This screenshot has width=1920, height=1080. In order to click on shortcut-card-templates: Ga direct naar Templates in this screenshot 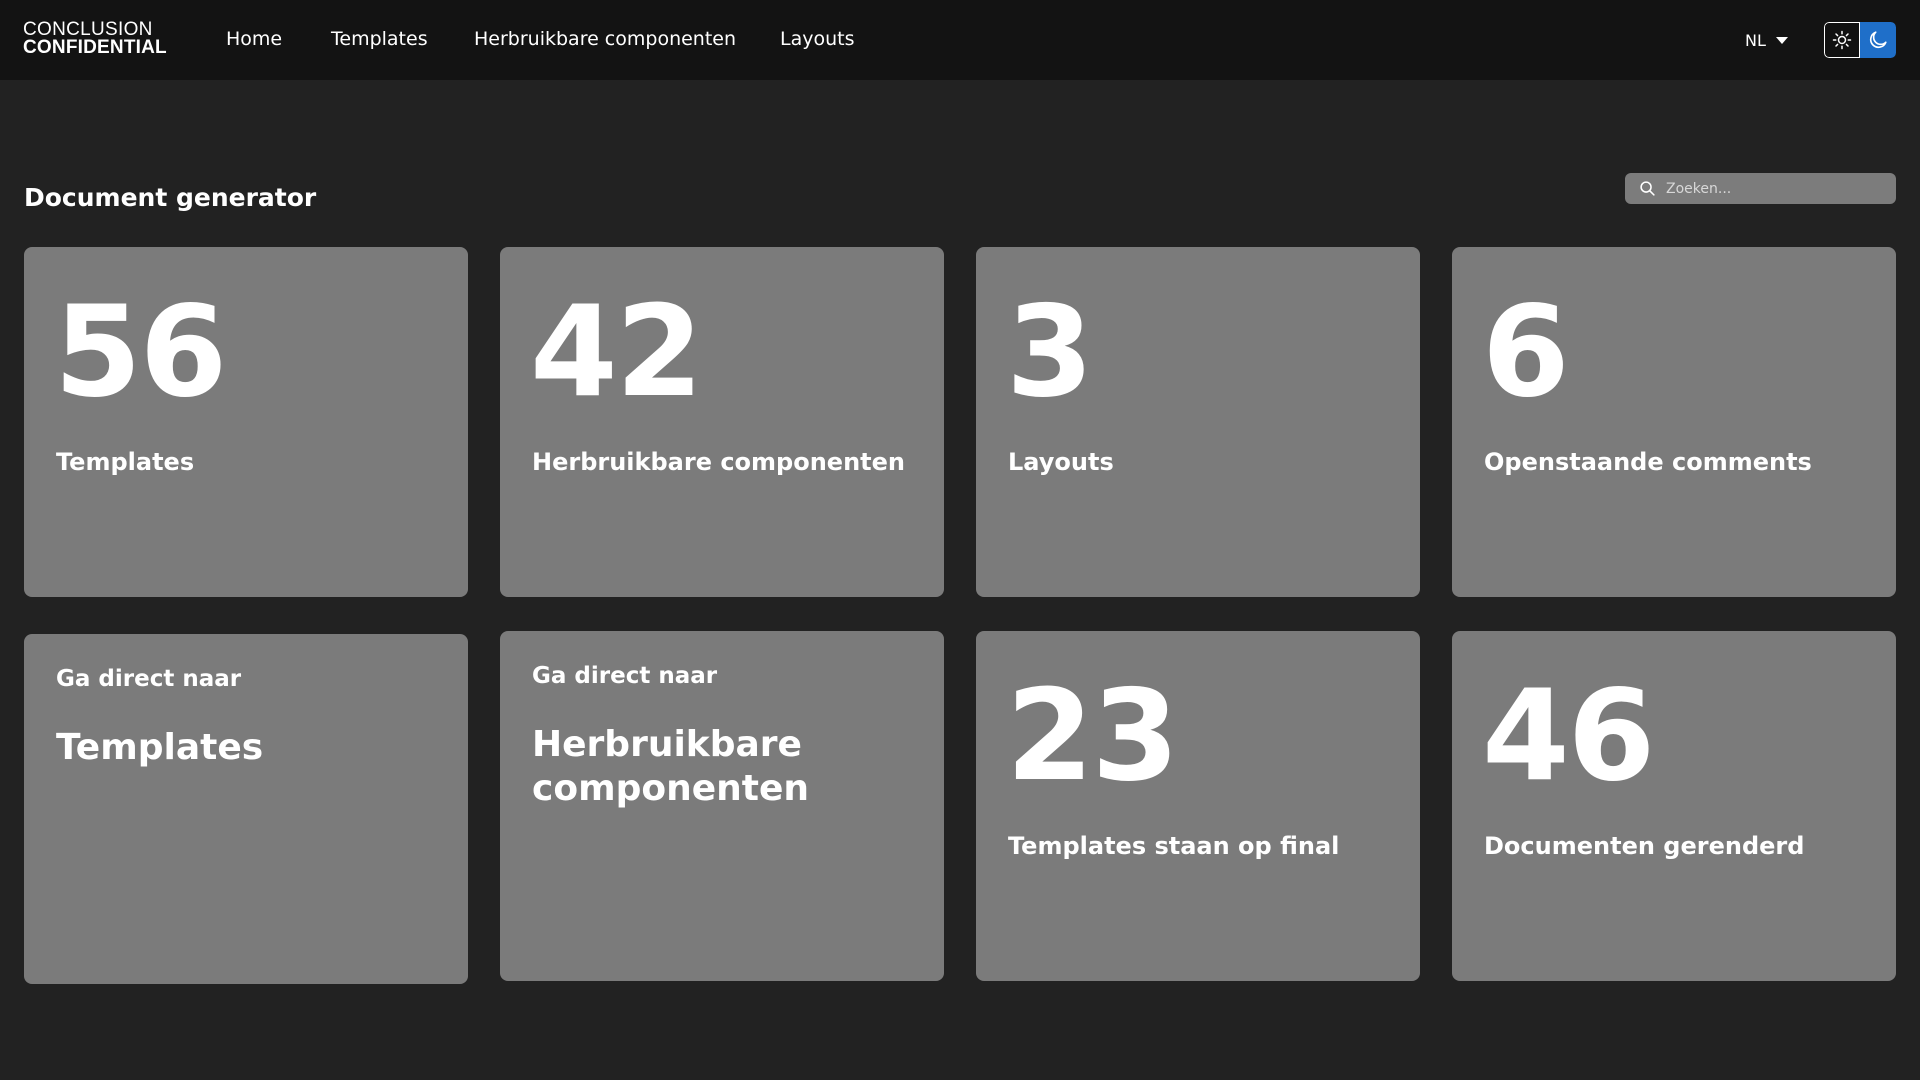, I will do `click(246, 809)`.